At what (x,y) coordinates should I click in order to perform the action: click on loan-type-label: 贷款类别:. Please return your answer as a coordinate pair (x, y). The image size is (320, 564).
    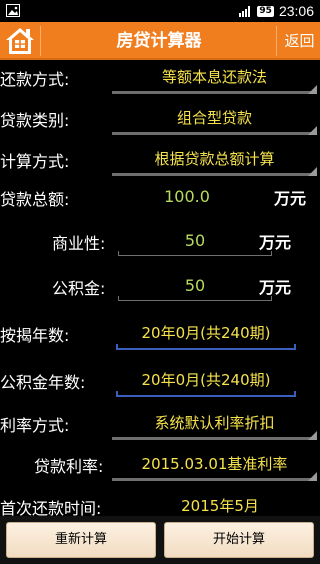
    Looking at the image, I should click on (35, 120).